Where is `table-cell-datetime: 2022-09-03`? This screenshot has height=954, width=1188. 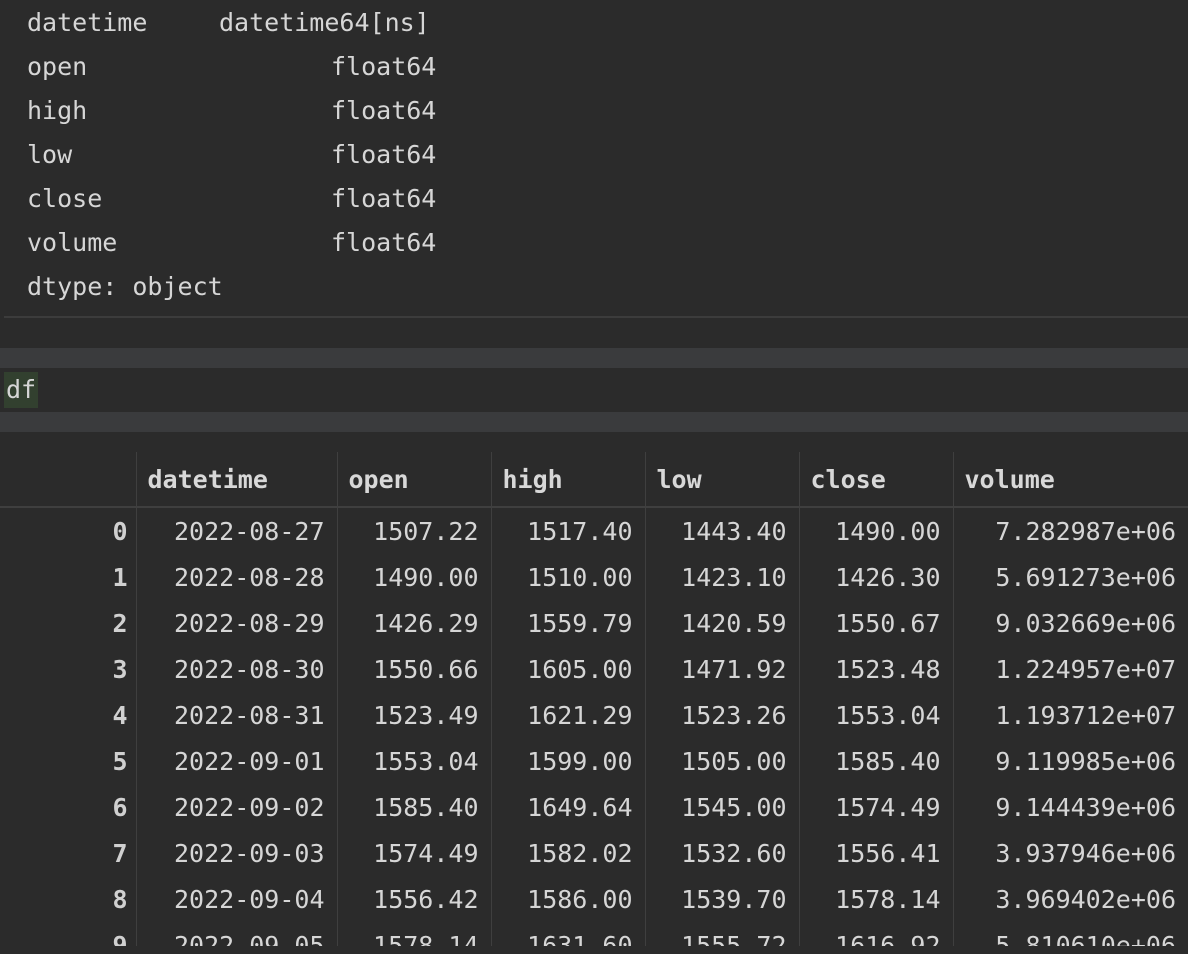
table-cell-datetime: 2022-09-03 is located at coordinates (236, 853).